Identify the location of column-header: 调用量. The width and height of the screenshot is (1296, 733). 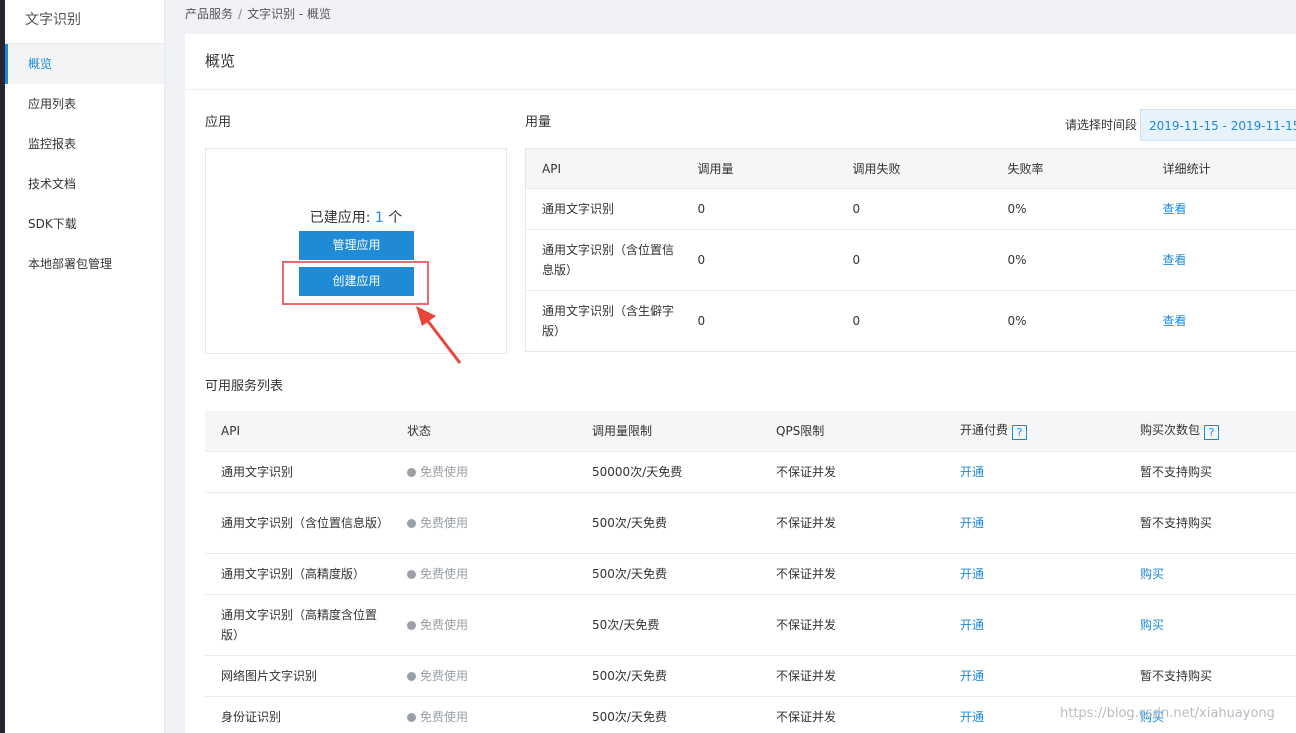
(759, 168).